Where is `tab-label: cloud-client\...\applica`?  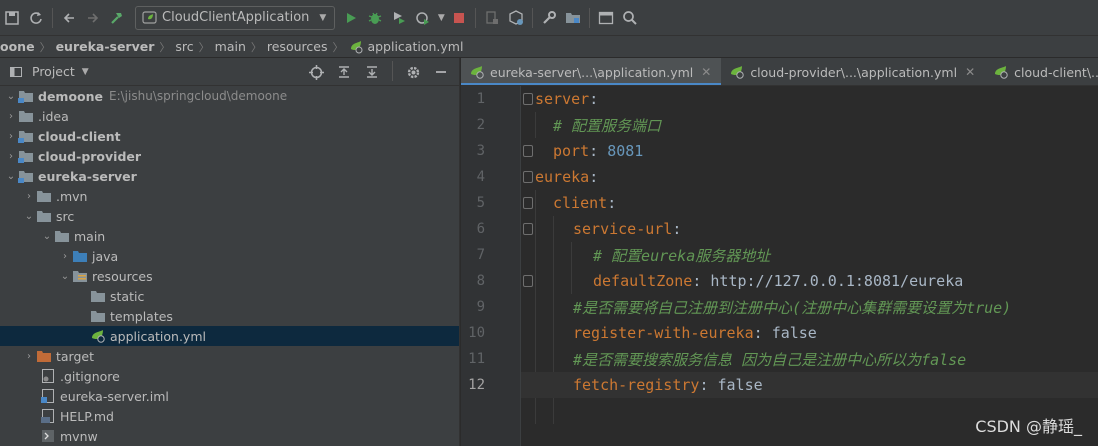 tab-label: cloud-client\...\applica is located at coordinates (1056, 72).